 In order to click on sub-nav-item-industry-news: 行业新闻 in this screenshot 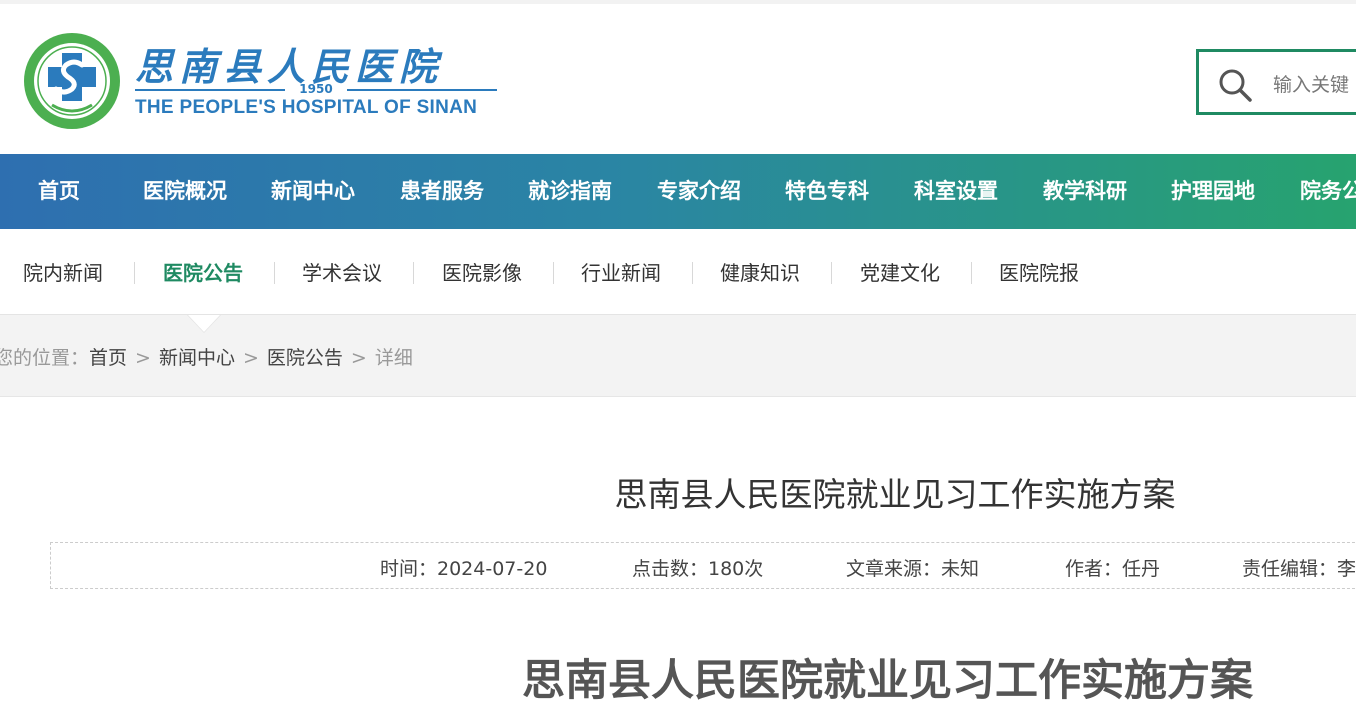, I will do `click(621, 271)`.